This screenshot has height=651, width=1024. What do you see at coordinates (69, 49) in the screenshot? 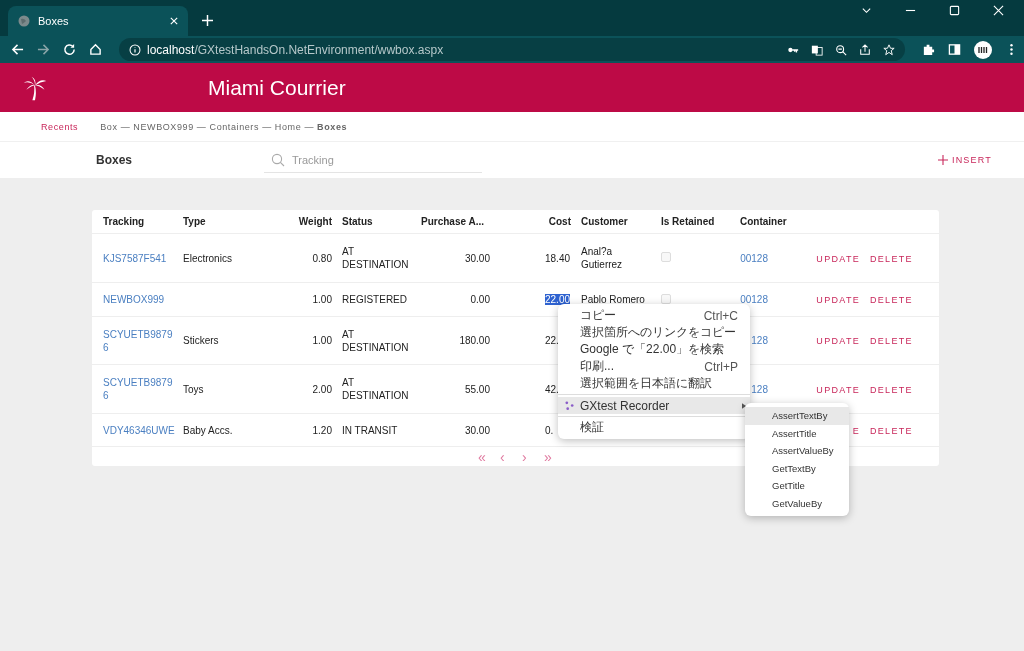
I see `reload-icon` at bounding box center [69, 49].